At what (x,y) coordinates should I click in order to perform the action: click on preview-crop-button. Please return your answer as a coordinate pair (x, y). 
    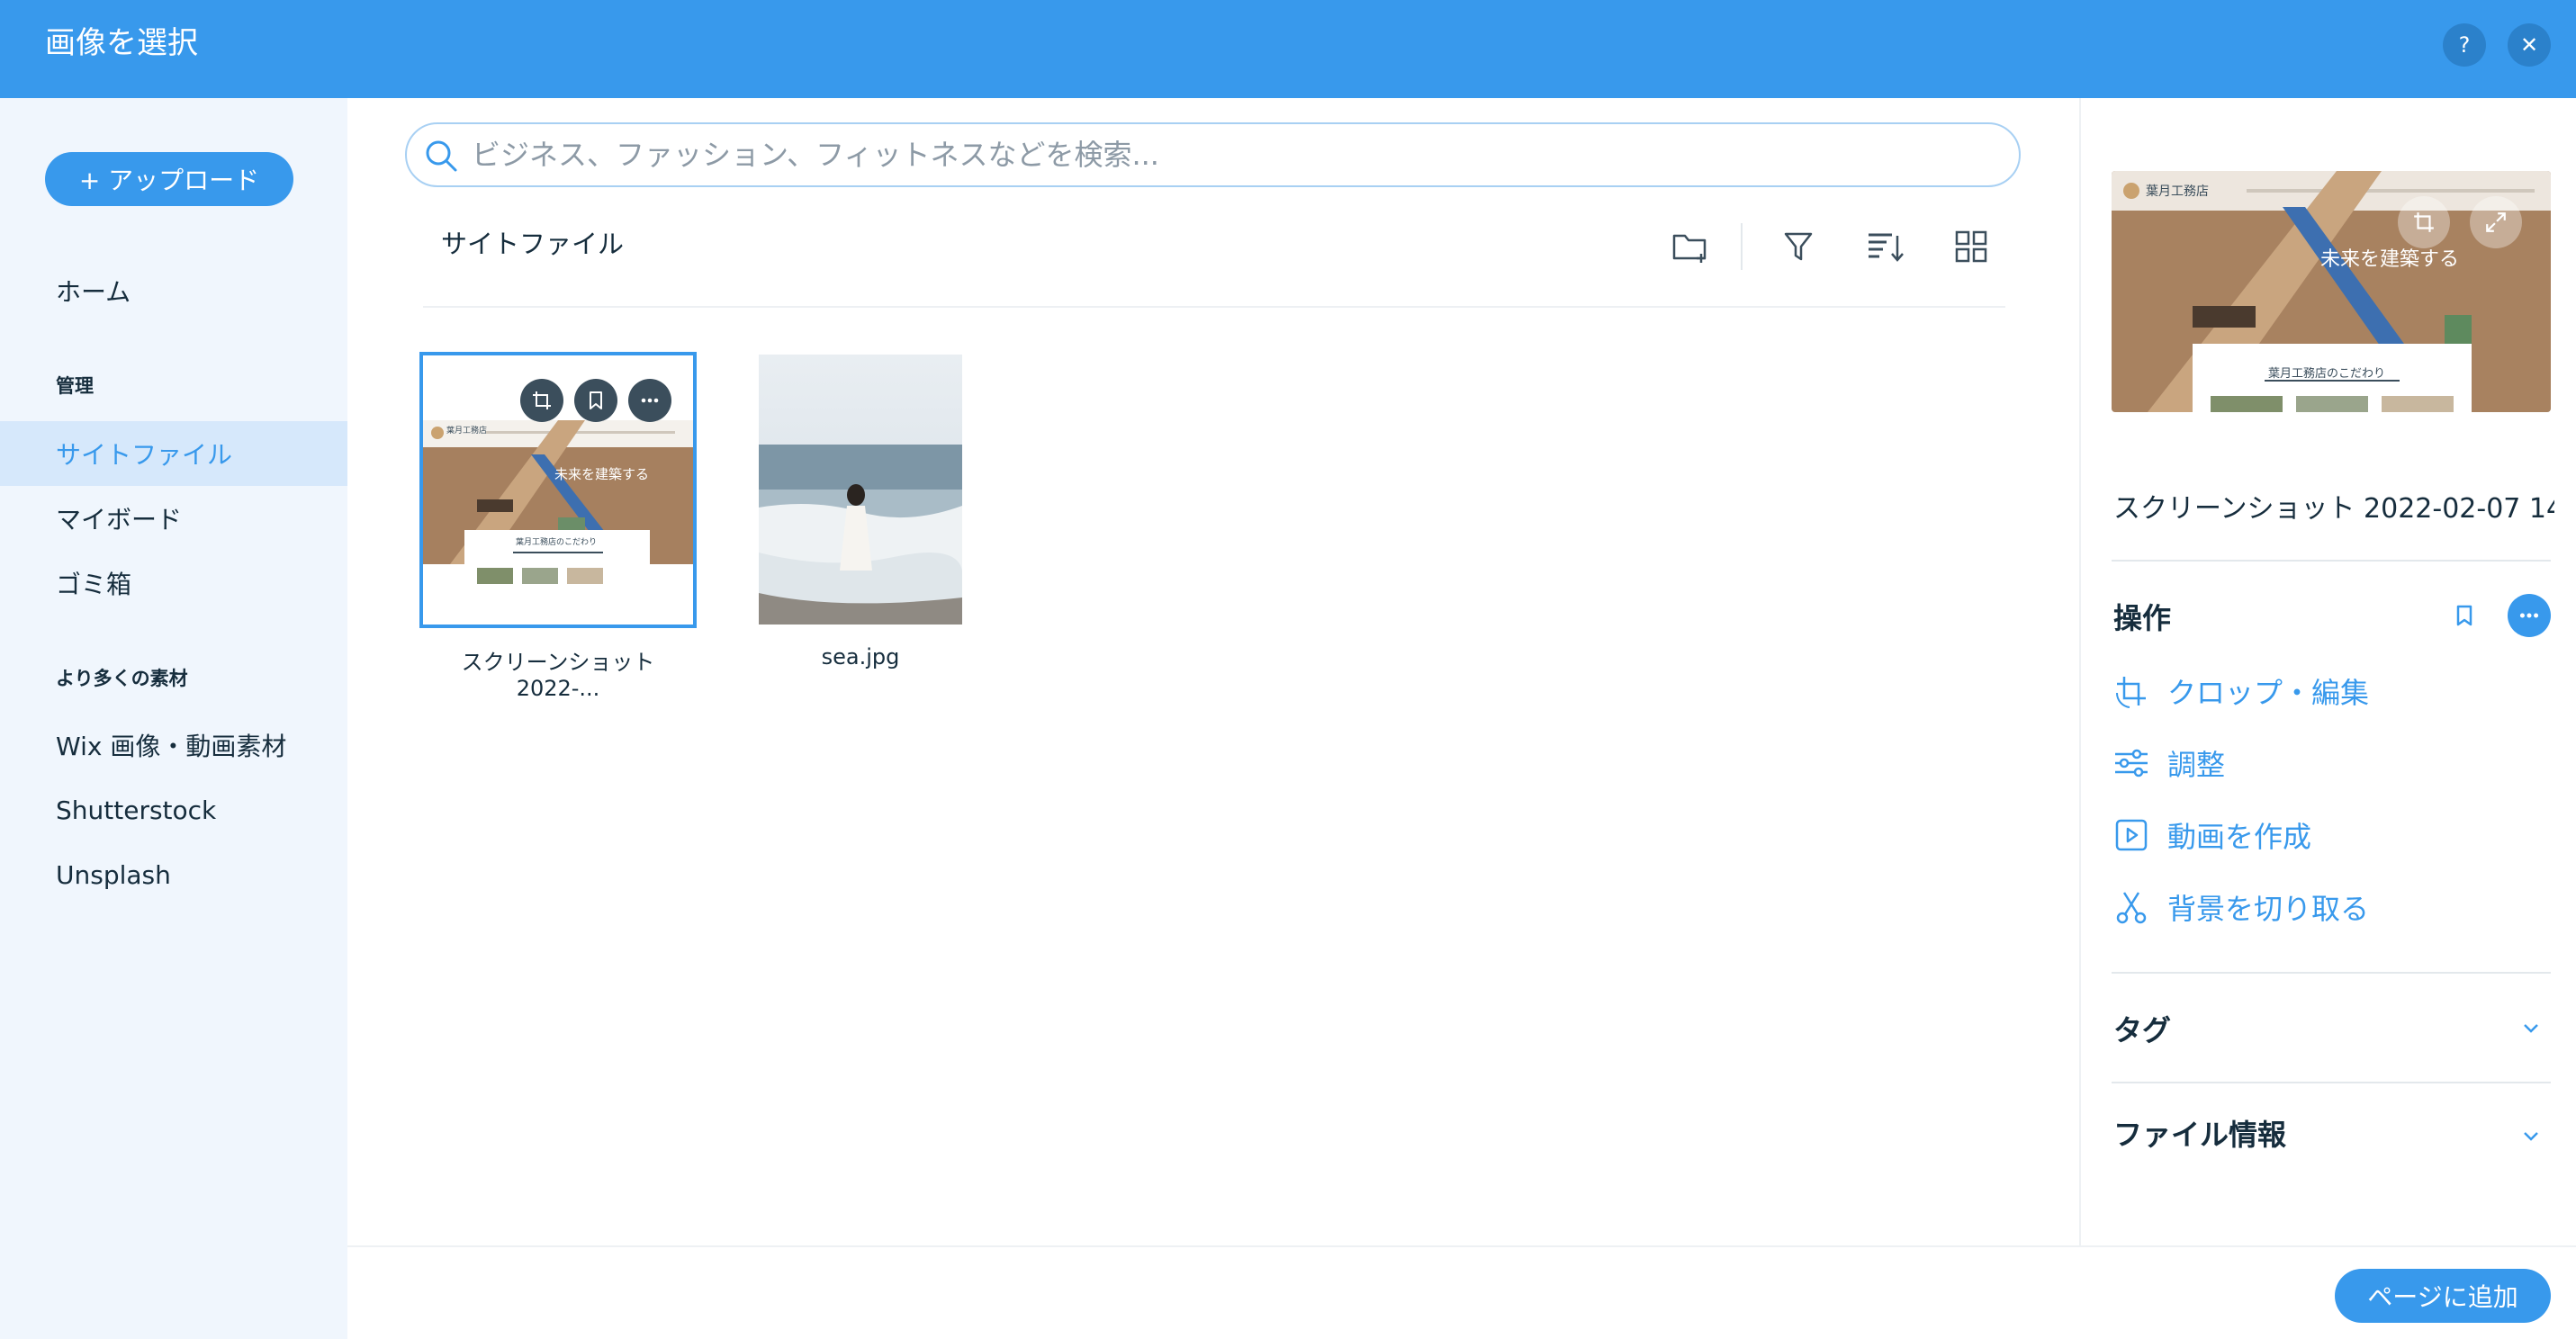
    Looking at the image, I should click on (2424, 222).